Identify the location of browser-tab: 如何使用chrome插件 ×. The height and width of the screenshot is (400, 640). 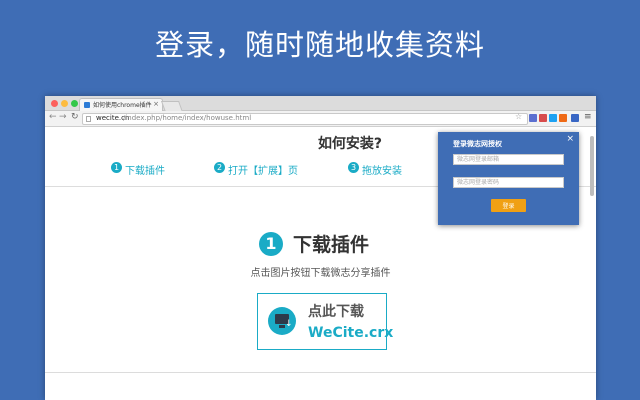
(121, 105).